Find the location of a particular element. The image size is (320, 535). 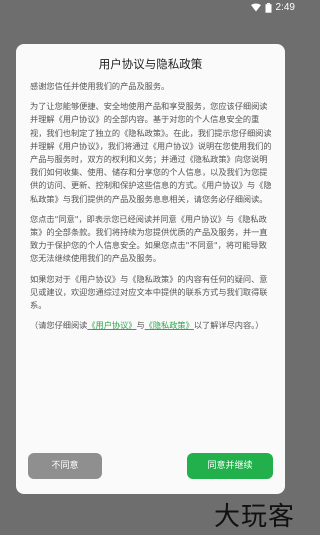

status-bar: 2:49 is located at coordinates (150, 8).